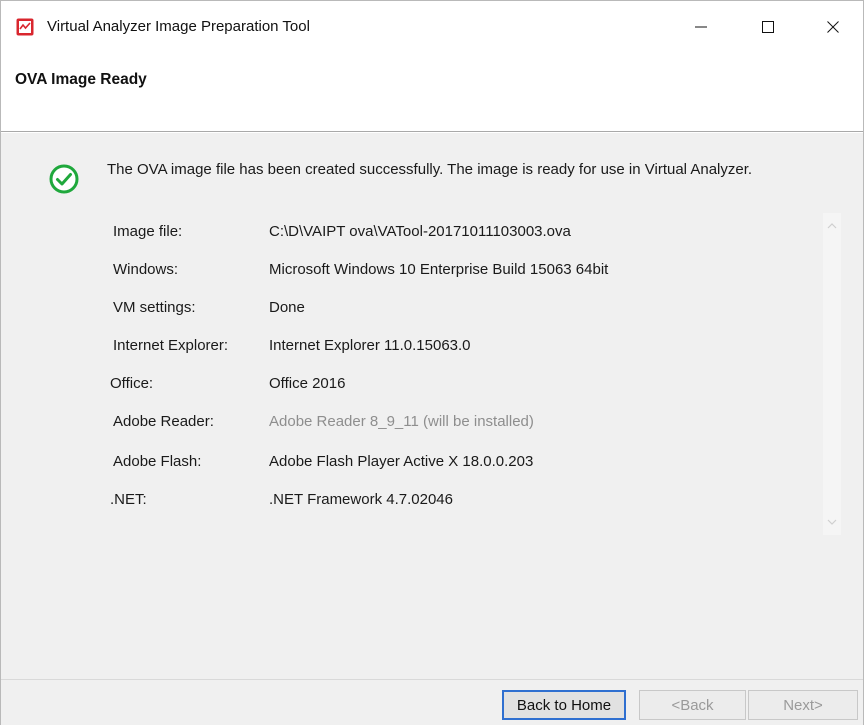  I want to click on scroll-down-button, so click(832, 522).